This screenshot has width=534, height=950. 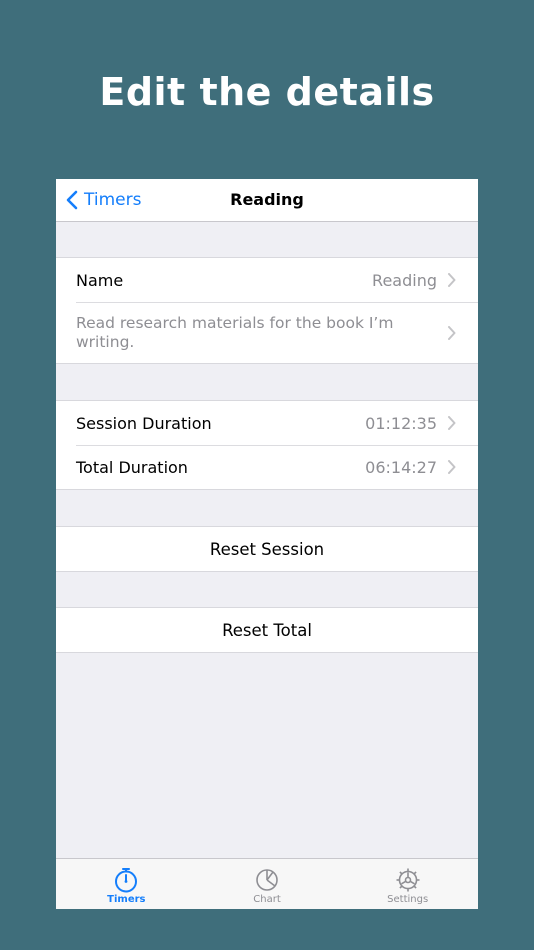 I want to click on gear-icon, so click(x=408, y=880).